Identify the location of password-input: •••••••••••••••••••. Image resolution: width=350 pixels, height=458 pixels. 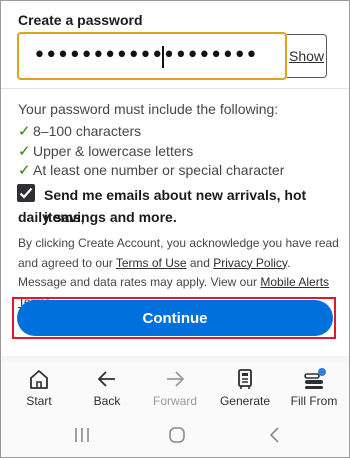
(152, 56).